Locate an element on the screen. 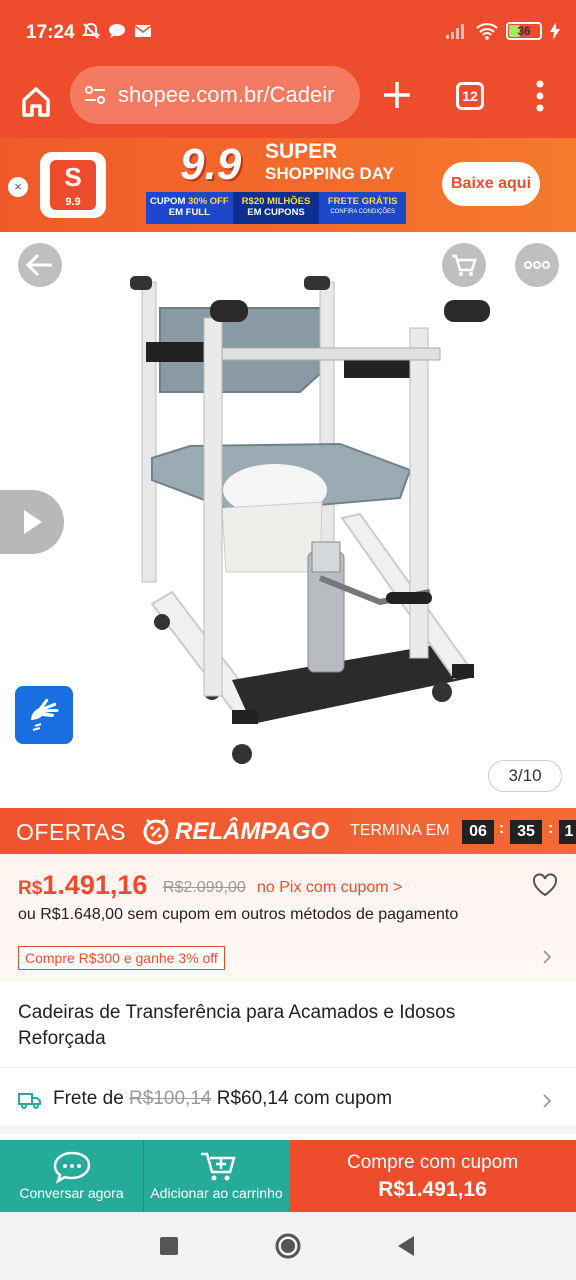 The image size is (576, 1280). accessibility-button is located at coordinates (44, 715).